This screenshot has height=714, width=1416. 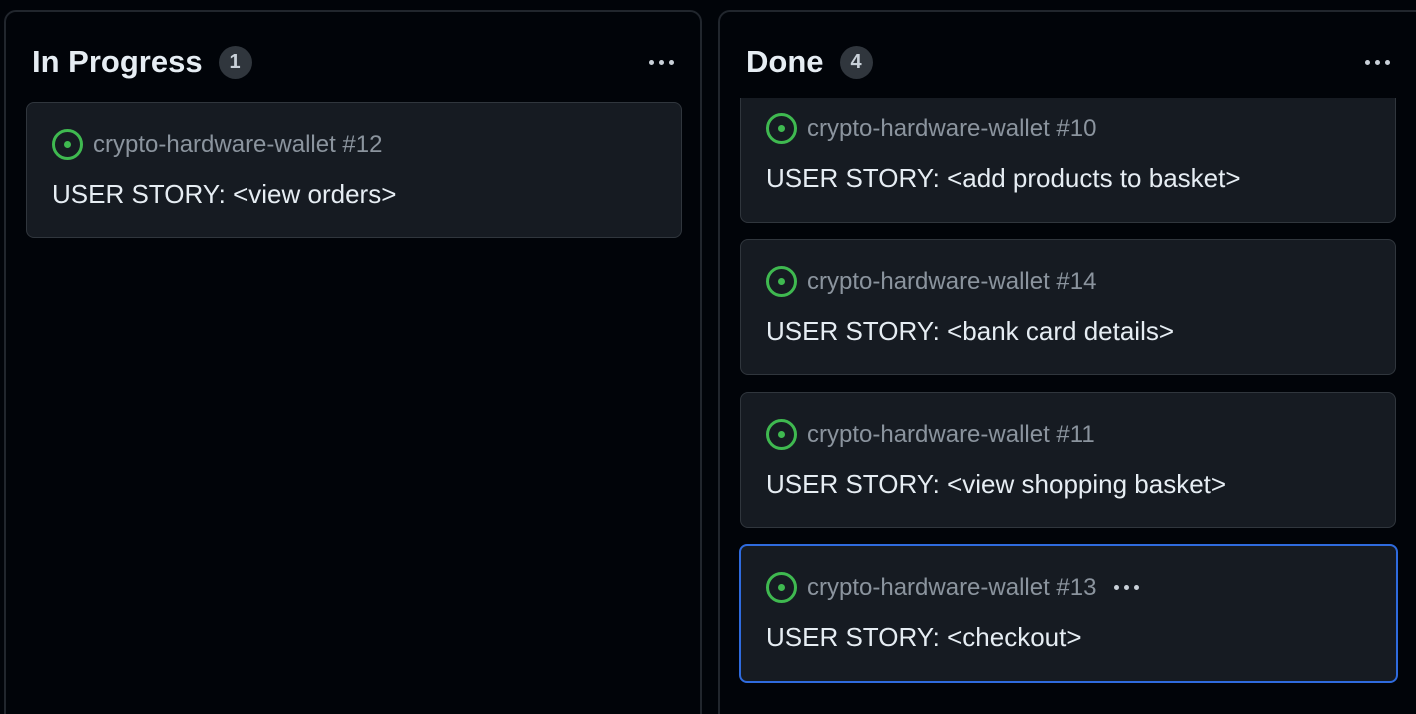 I want to click on column-count-badge: 4, so click(x=856, y=62).